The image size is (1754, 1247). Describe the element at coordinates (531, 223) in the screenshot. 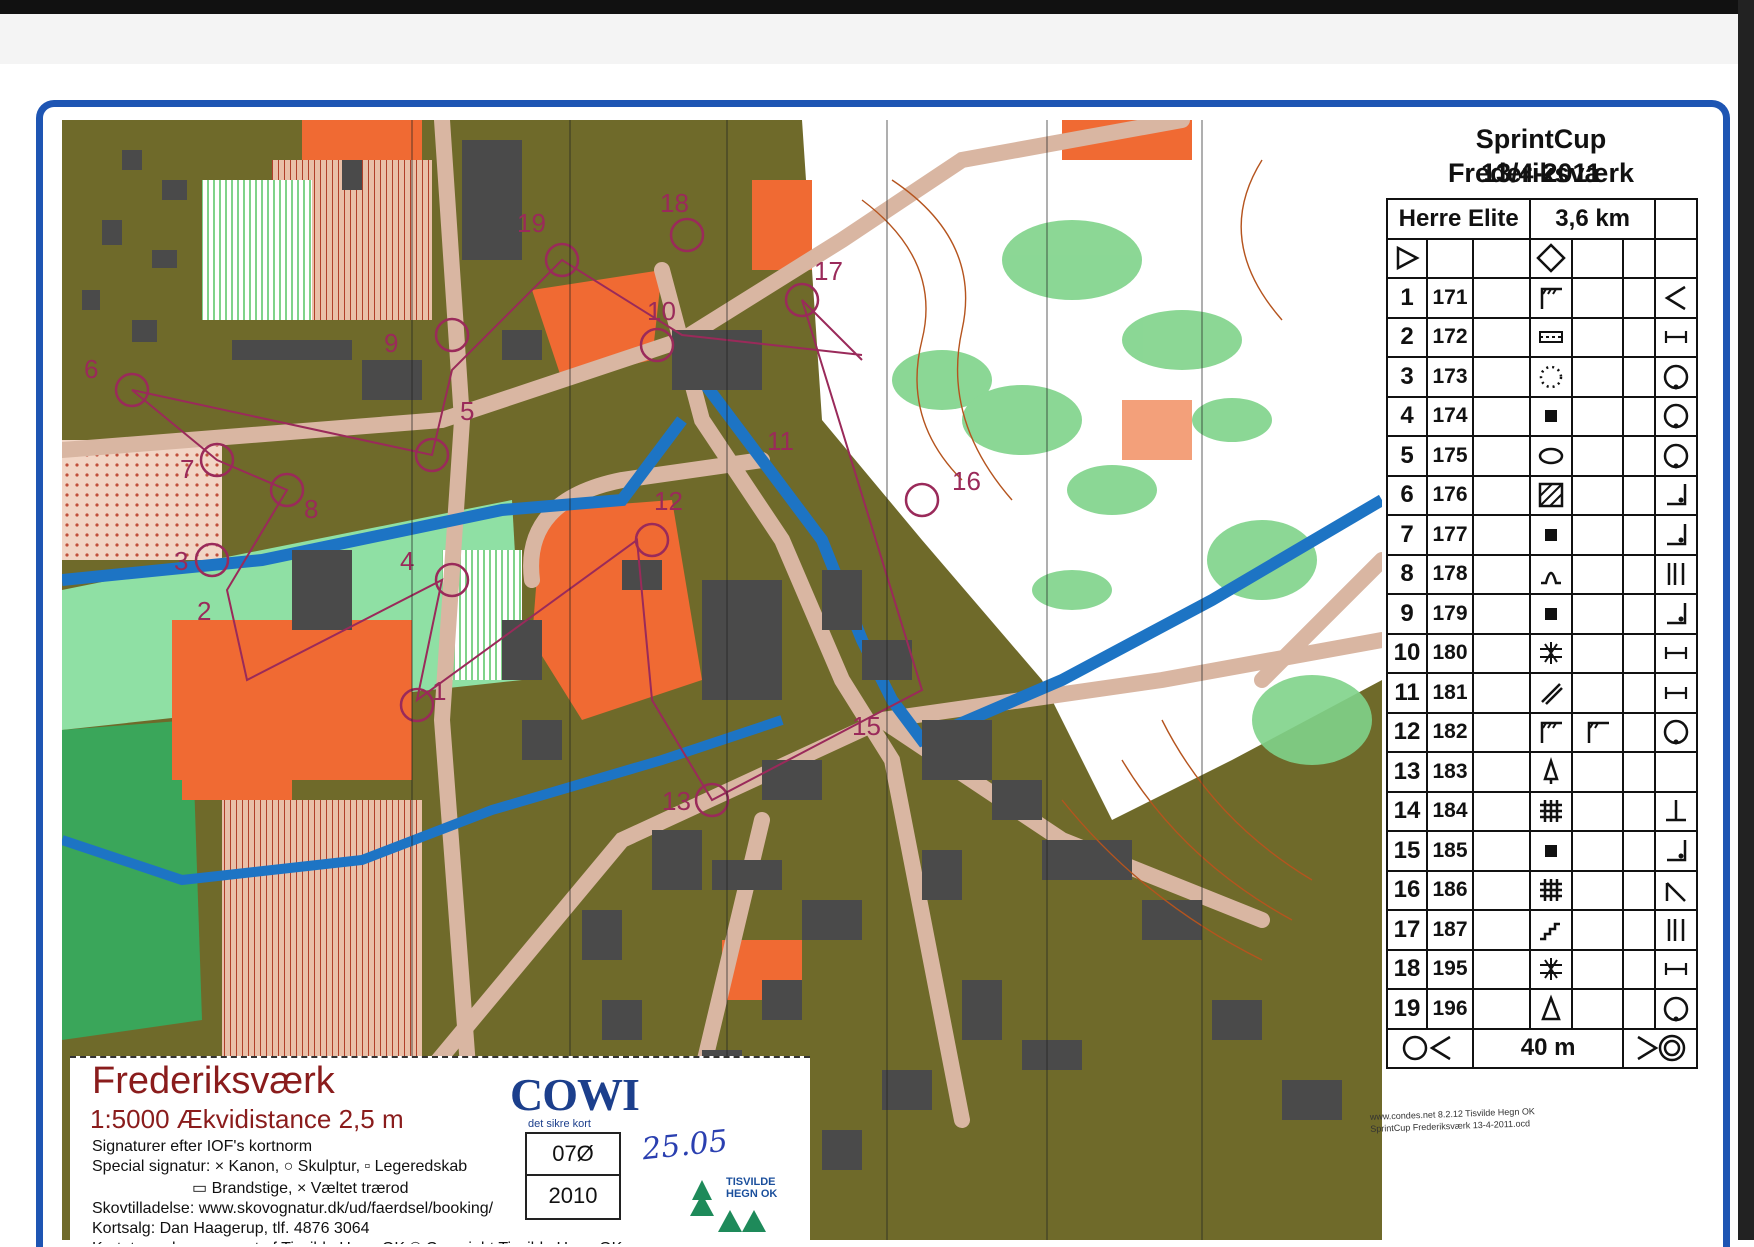

I see `control-number: 19` at that location.